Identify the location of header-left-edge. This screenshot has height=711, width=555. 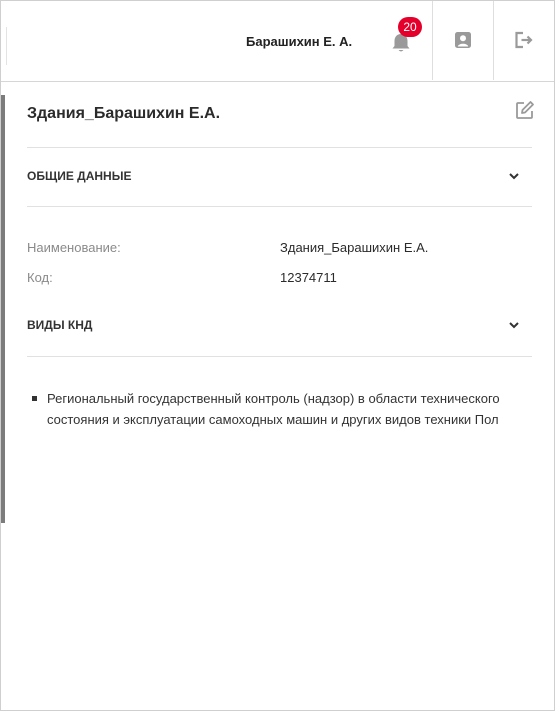
(4, 46).